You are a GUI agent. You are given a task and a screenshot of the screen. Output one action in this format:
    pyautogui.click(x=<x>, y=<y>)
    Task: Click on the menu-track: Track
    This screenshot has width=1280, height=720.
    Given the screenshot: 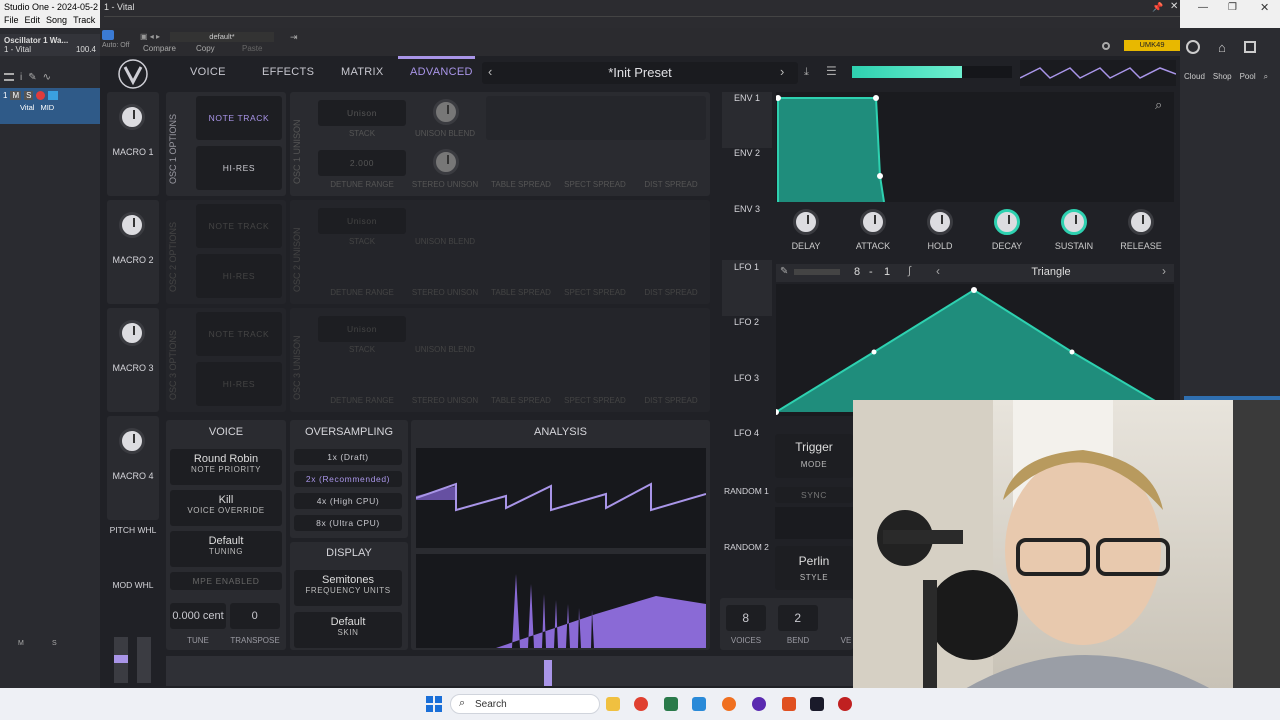 What is the action you would take?
    pyautogui.click(x=84, y=21)
    